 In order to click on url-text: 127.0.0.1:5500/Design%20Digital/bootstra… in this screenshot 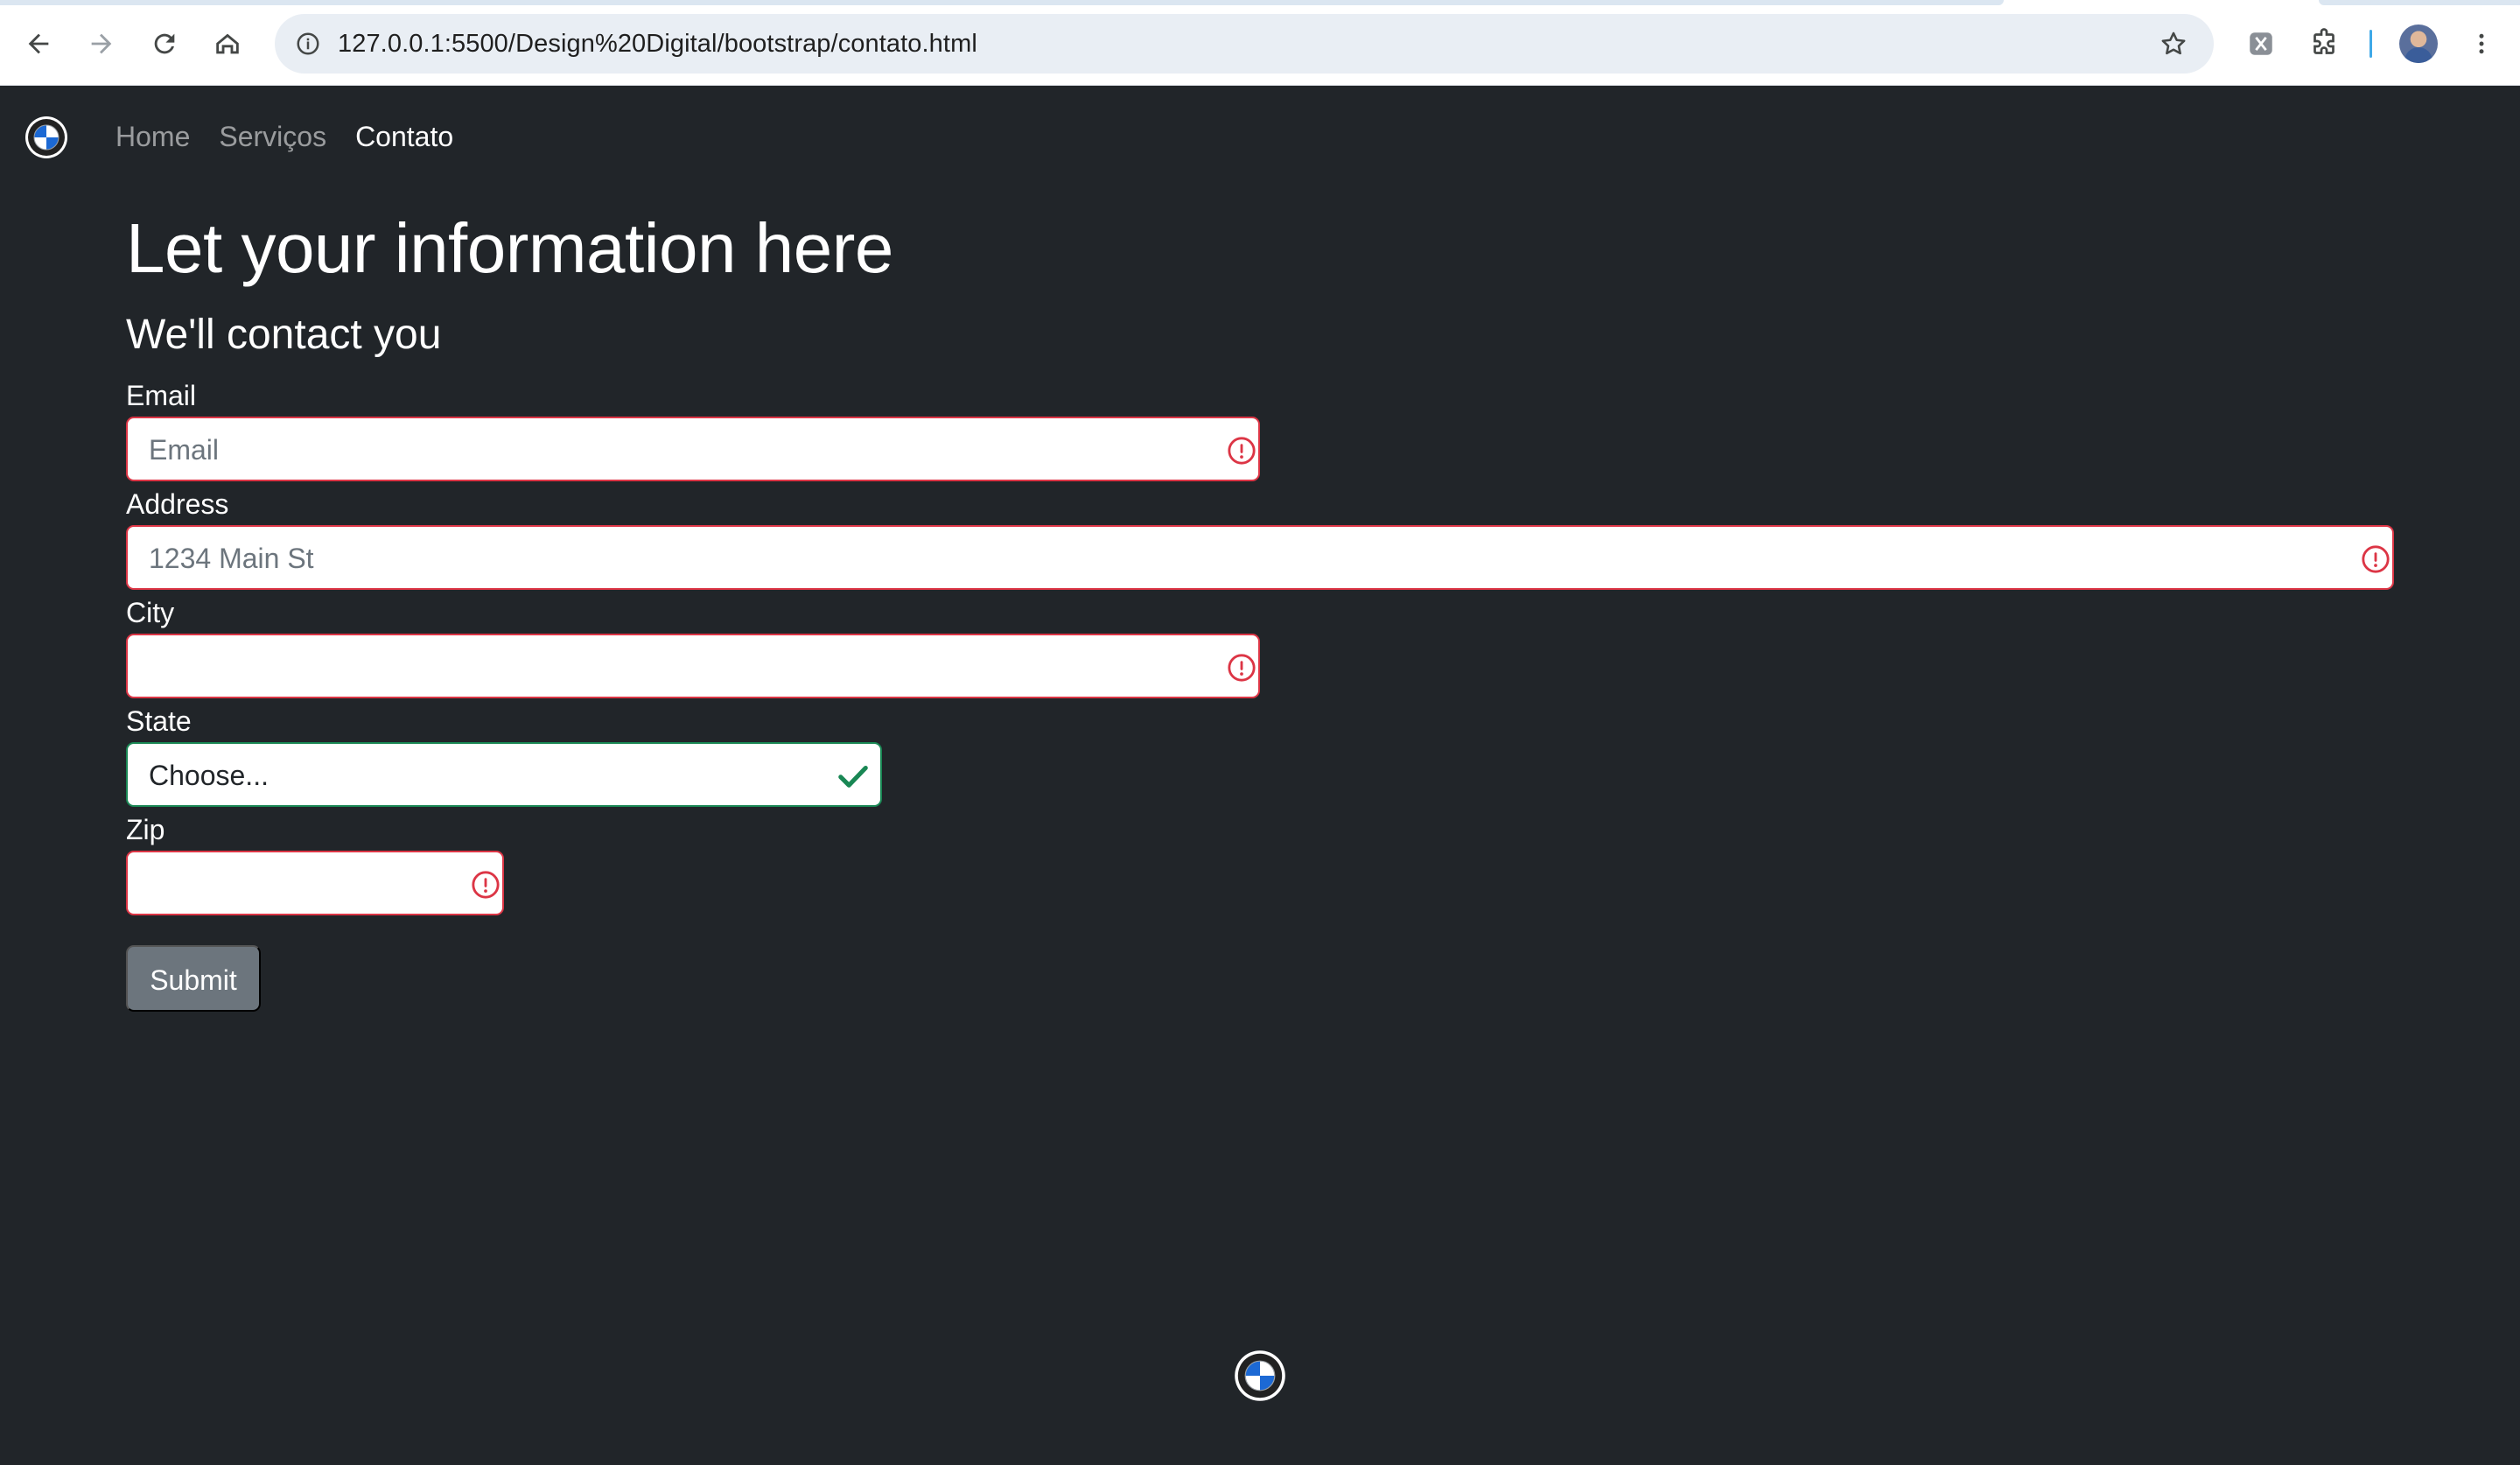, I will do `click(657, 44)`.